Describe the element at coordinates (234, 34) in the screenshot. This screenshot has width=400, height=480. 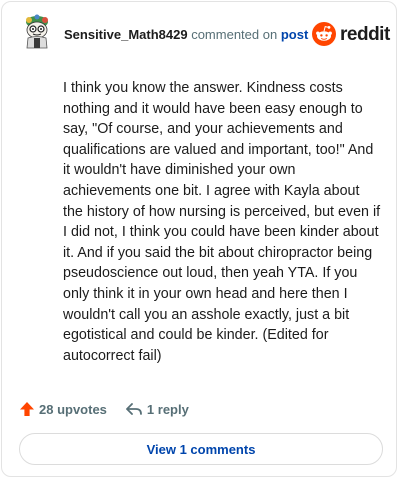
I see `commented-on-text: commented on` at that location.